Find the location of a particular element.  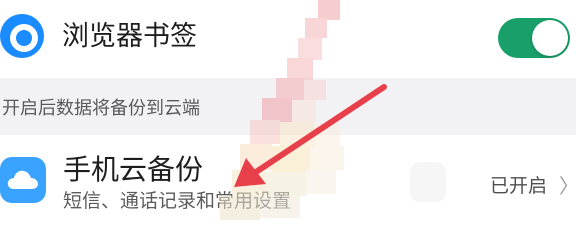

bookmarks-sync-toggle is located at coordinates (534, 38).